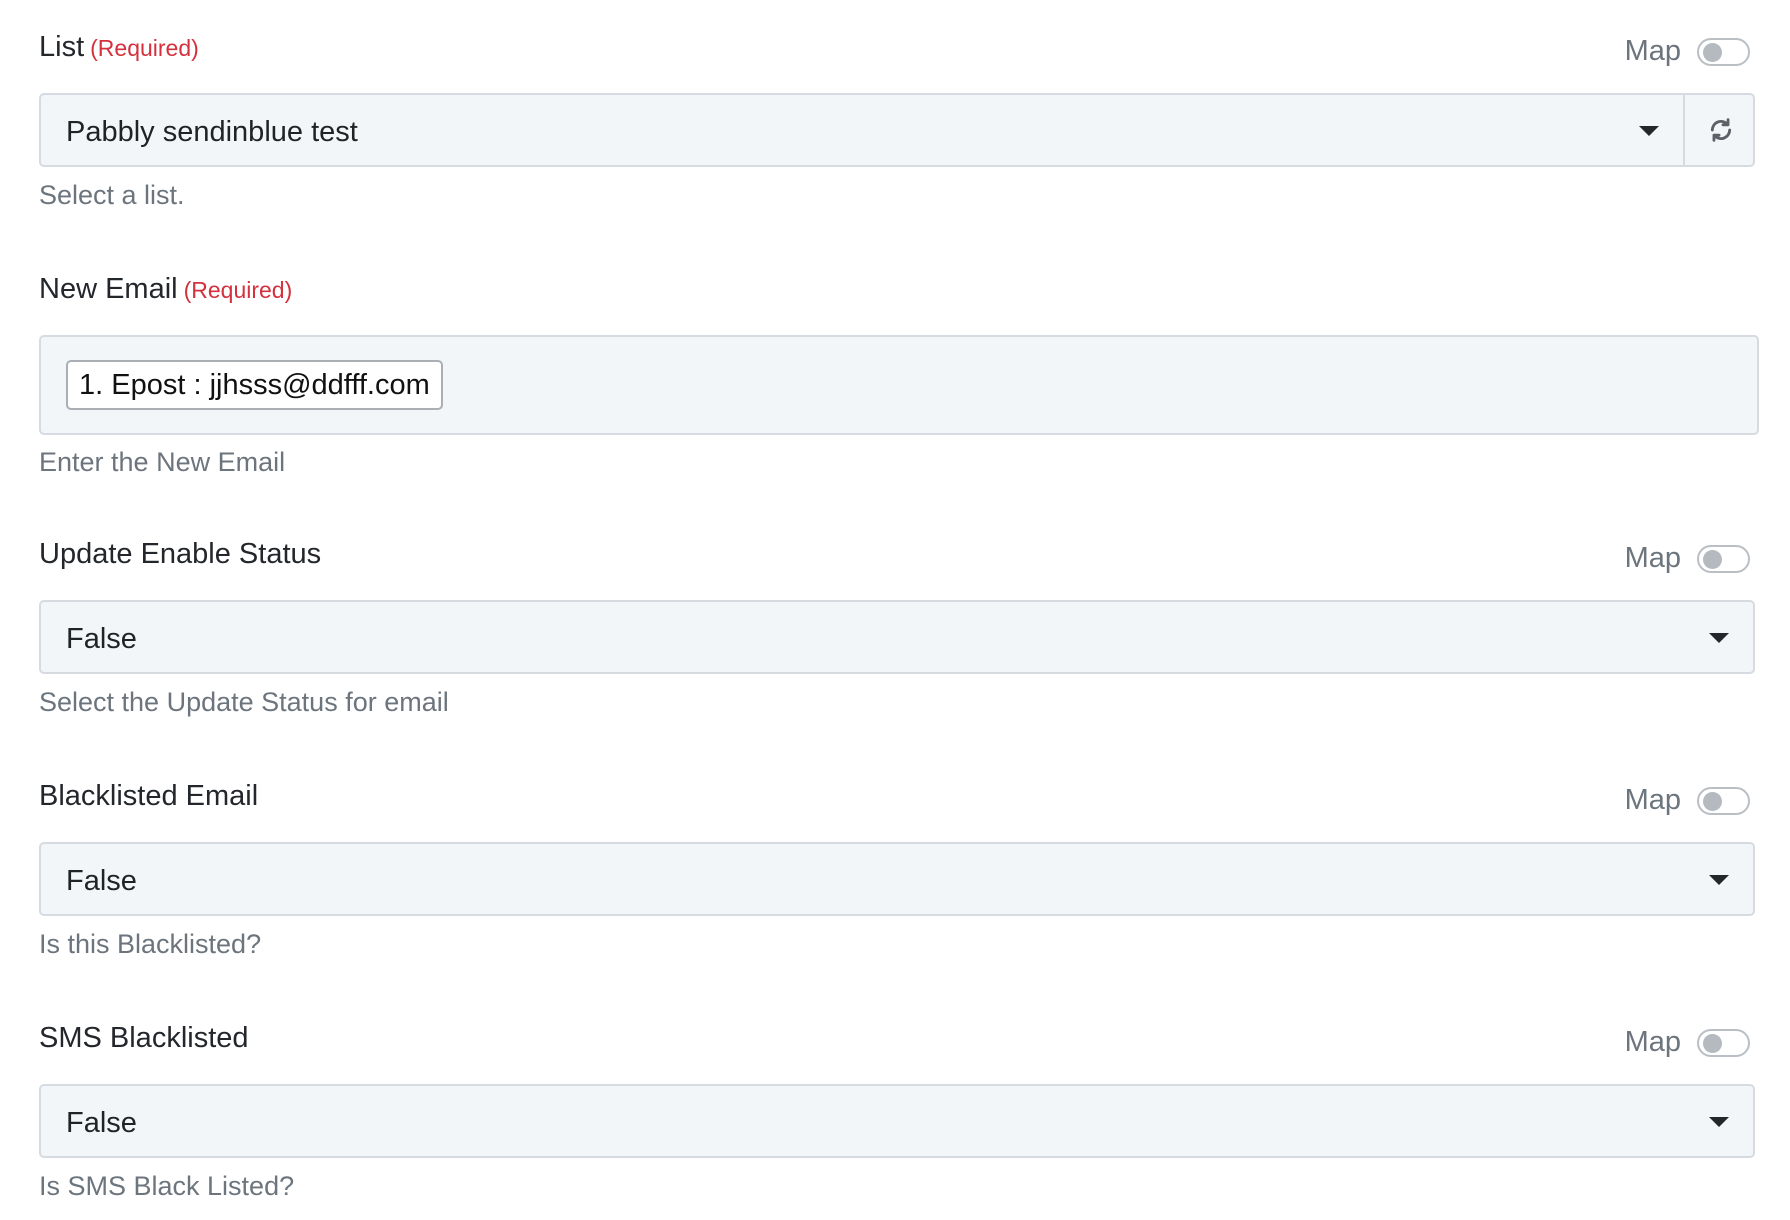 The width and height of the screenshot is (1790, 1220). I want to click on label-text: List, so click(62, 47).